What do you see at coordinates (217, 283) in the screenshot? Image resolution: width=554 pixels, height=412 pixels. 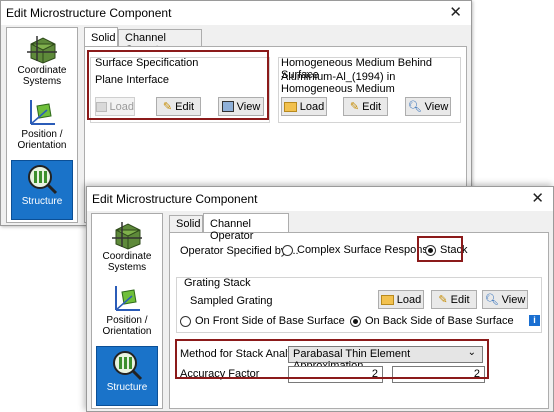 I see `grating-stack-title: Grating Stack` at bounding box center [217, 283].